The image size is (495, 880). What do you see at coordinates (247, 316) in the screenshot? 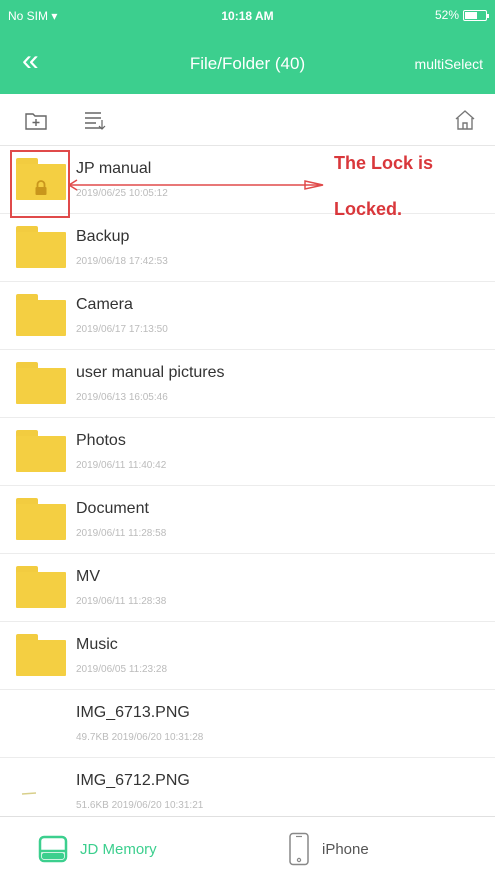
I see `list-item: Camera 2019/06/17 17:13:50` at bounding box center [247, 316].